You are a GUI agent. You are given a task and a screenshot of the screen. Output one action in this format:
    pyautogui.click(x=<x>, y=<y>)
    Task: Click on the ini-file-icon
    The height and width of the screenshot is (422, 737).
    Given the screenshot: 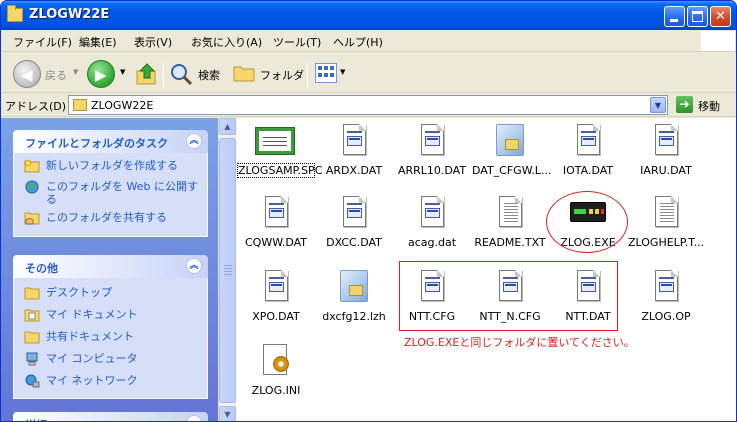 What is the action you would take?
    pyautogui.click(x=276, y=361)
    